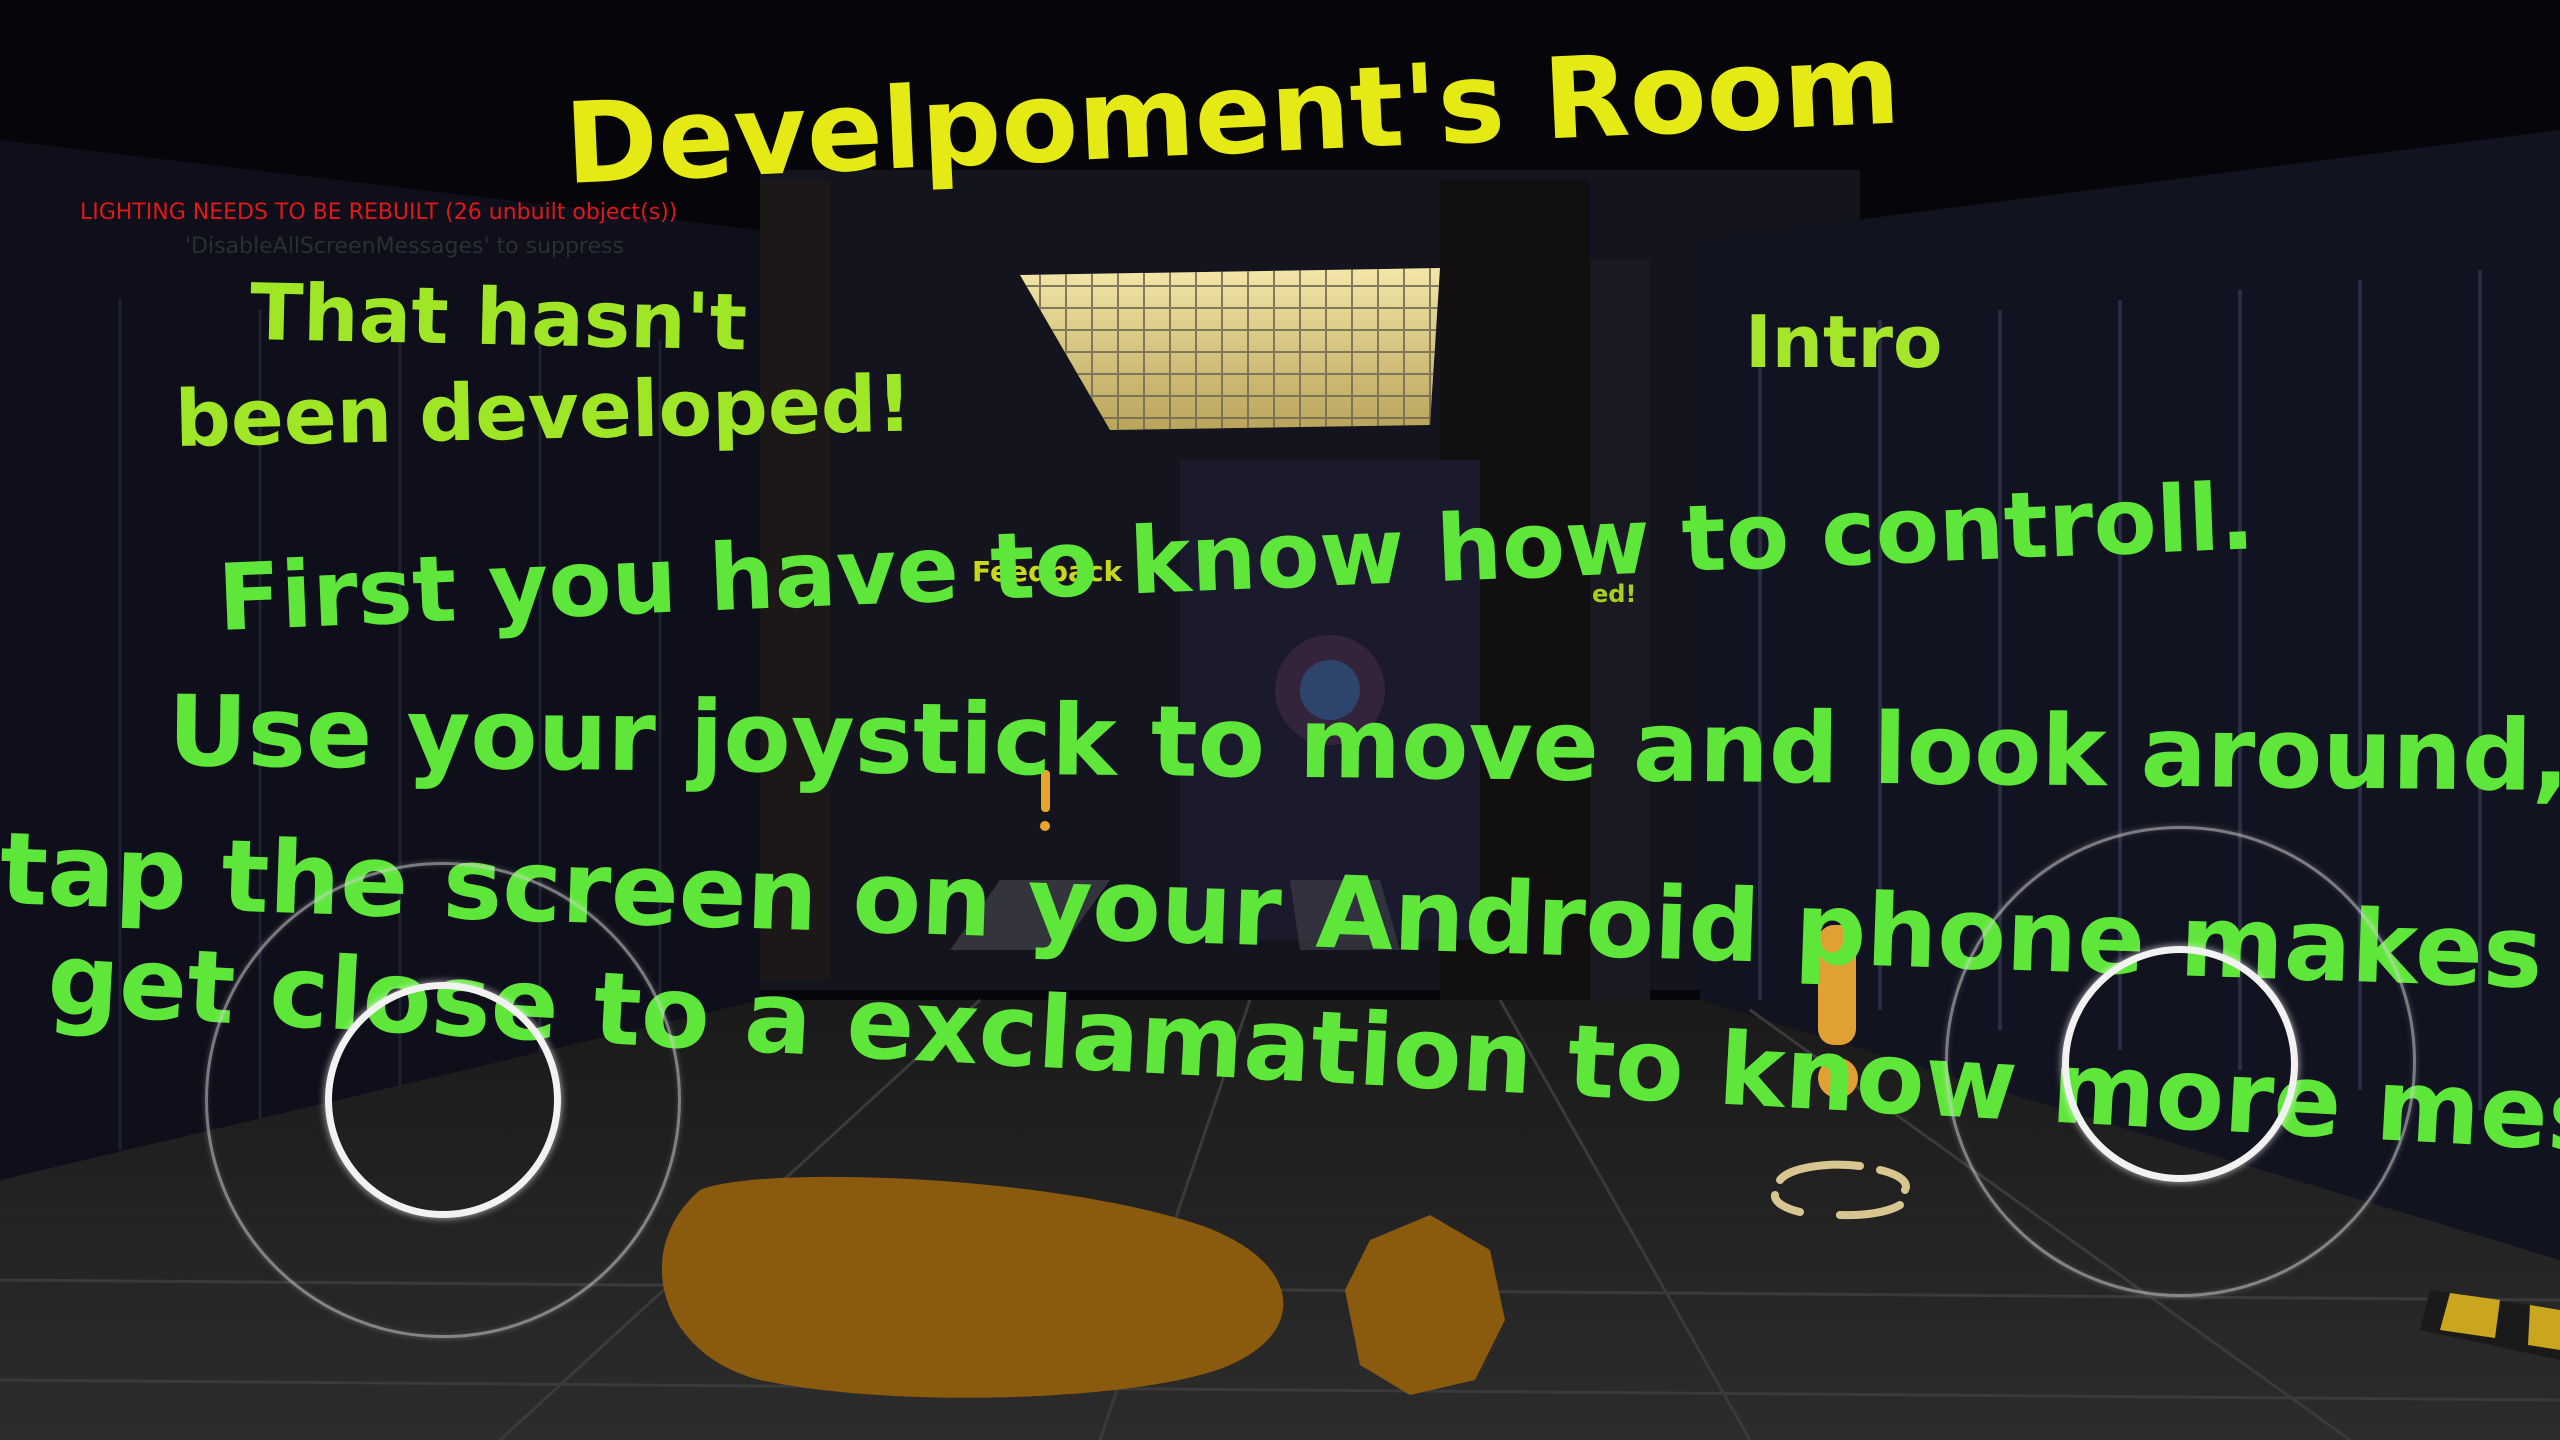  What do you see at coordinates (1844, 342) in the screenshot?
I see `intro-sign: Intro` at bounding box center [1844, 342].